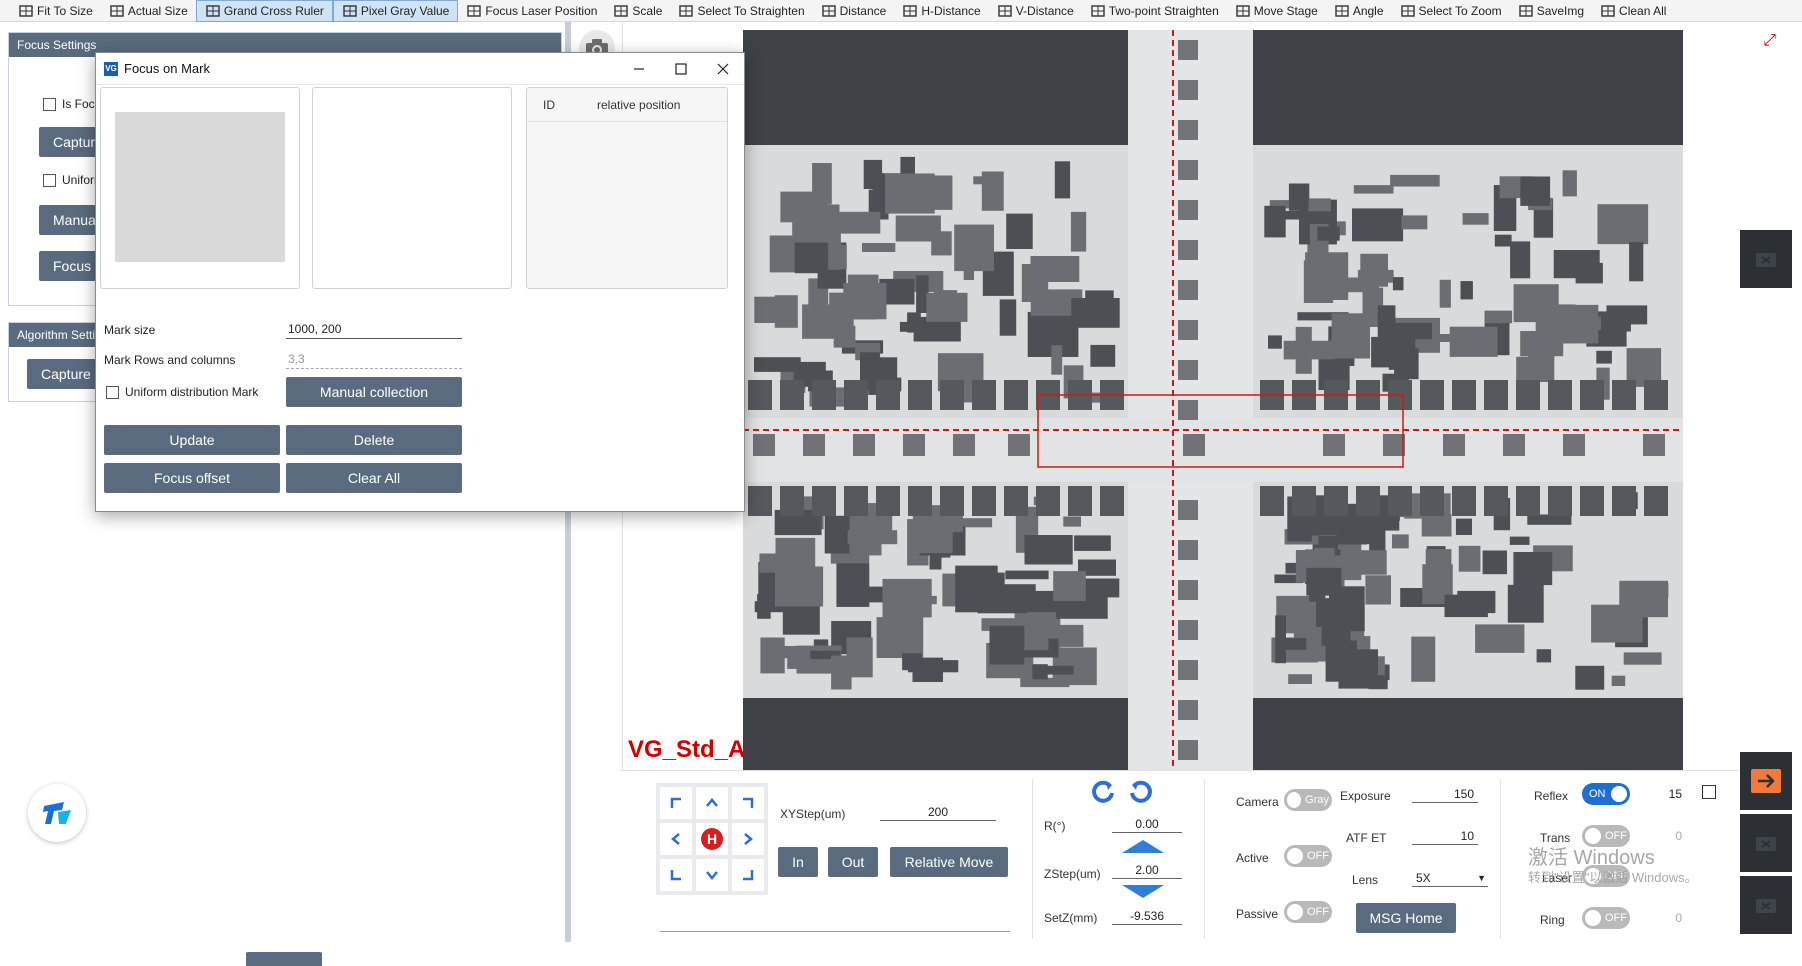  Describe the element at coordinates (1147, 916) in the screenshot. I see `setz-input: -9.536` at that location.